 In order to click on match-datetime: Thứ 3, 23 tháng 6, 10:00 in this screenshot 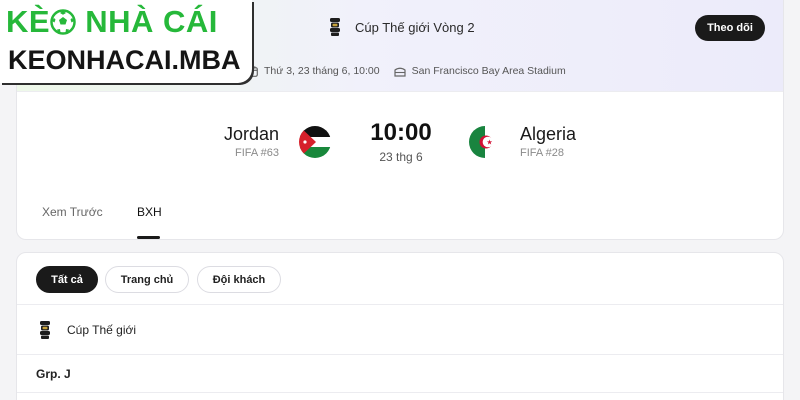, I will do `click(313, 71)`.